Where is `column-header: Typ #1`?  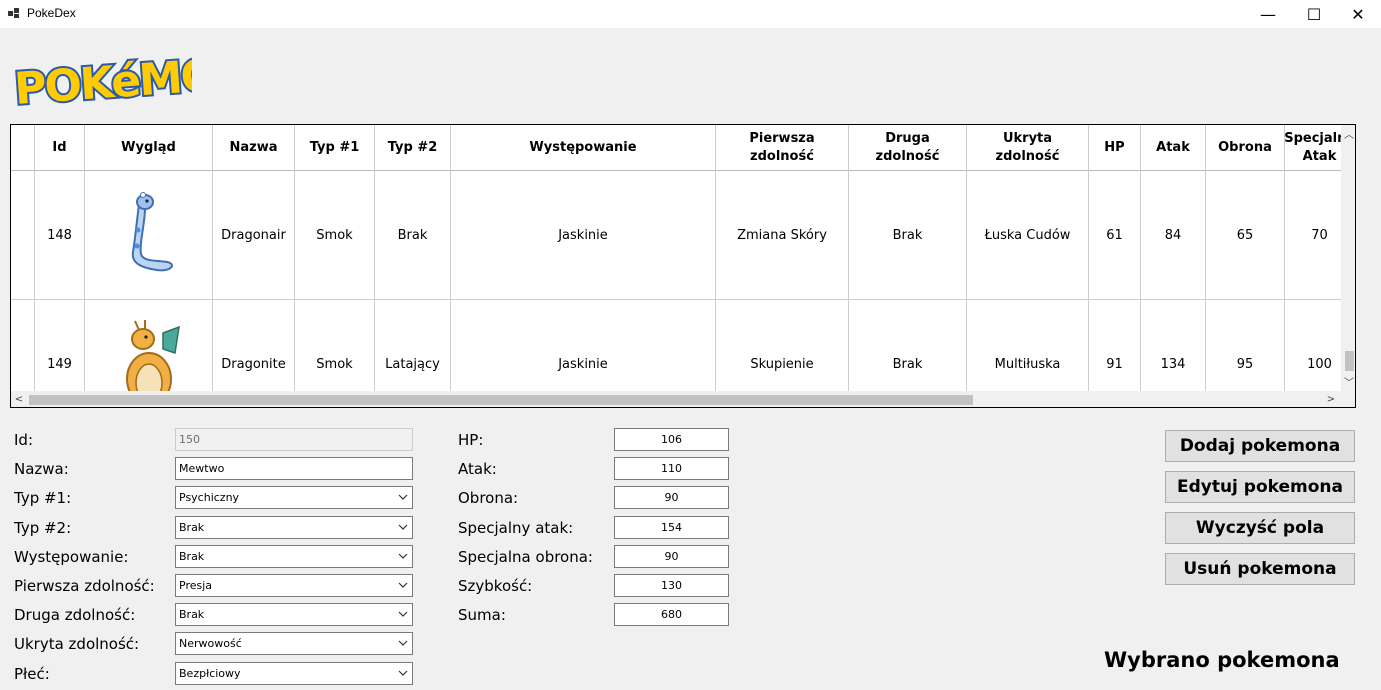 column-header: Typ #1 is located at coordinates (335, 148).